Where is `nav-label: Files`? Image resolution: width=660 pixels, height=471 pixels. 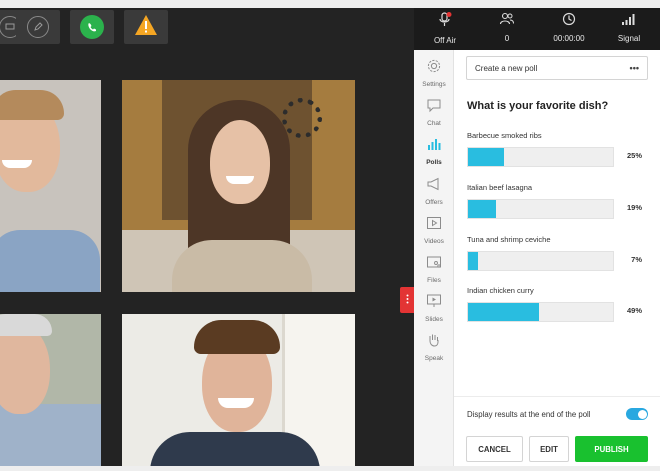
nav-label: Files is located at coordinates (434, 280).